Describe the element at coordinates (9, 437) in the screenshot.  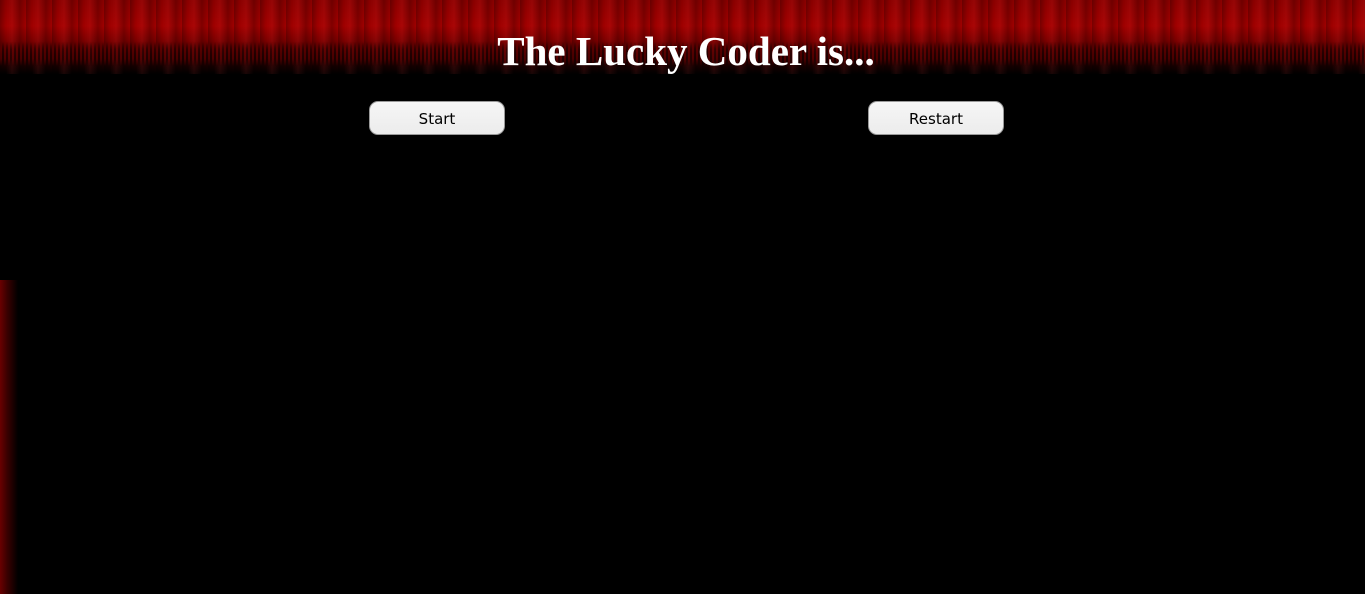
I see `side-curtain` at that location.